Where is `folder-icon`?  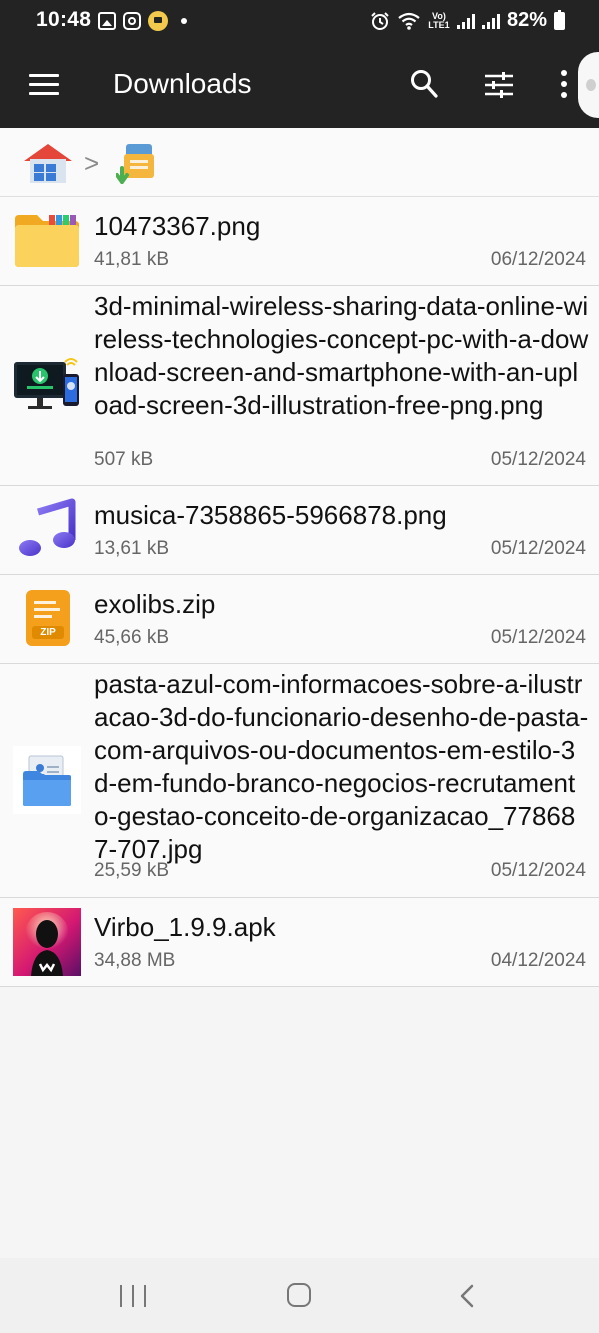 folder-icon is located at coordinates (47, 241).